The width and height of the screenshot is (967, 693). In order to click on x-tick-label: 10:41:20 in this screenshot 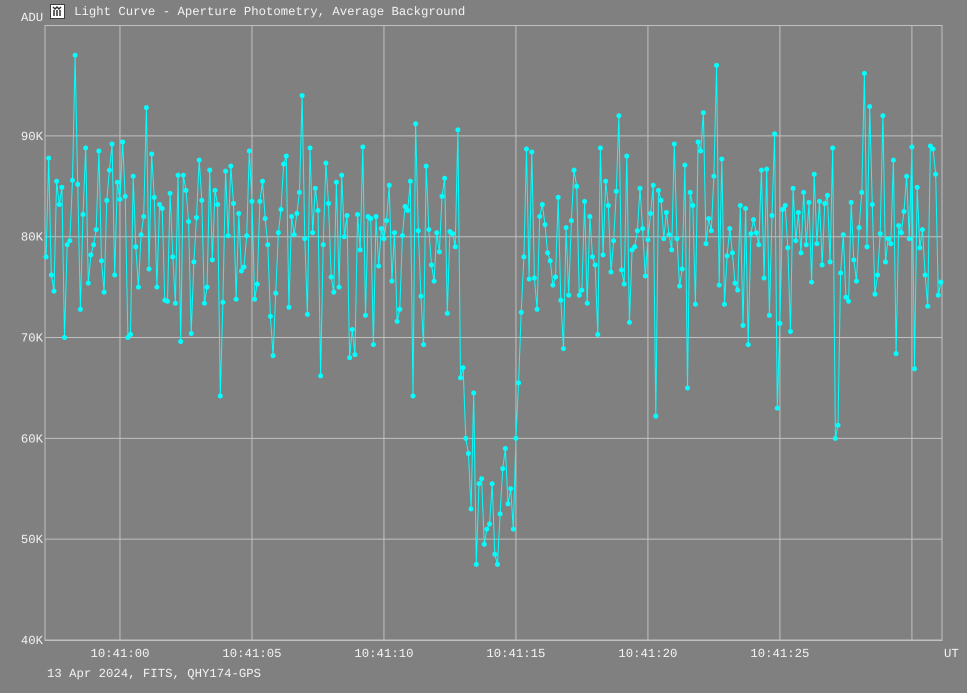, I will do `click(648, 654)`.